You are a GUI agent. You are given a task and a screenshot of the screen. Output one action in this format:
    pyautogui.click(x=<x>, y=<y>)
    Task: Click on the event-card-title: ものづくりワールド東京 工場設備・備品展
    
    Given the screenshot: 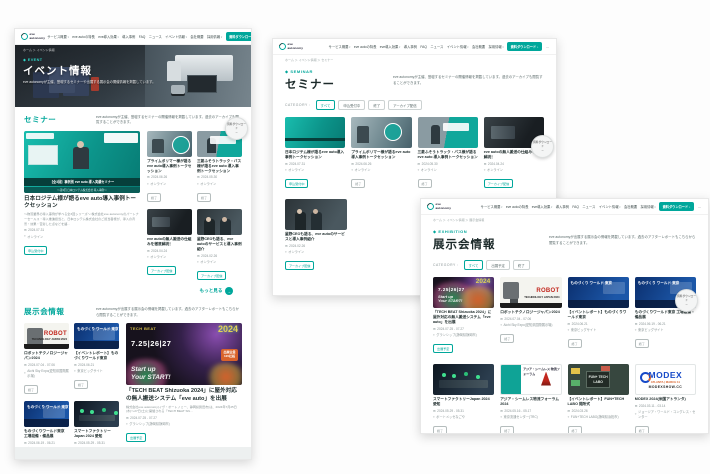 What is the action you would take?
    pyautogui.click(x=44, y=434)
    